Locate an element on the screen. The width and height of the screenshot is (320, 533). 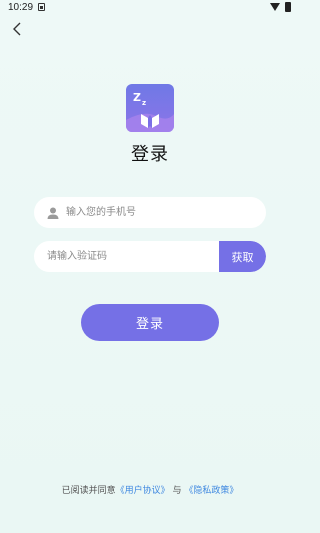
get-code-button: 获取 is located at coordinates (242, 256).